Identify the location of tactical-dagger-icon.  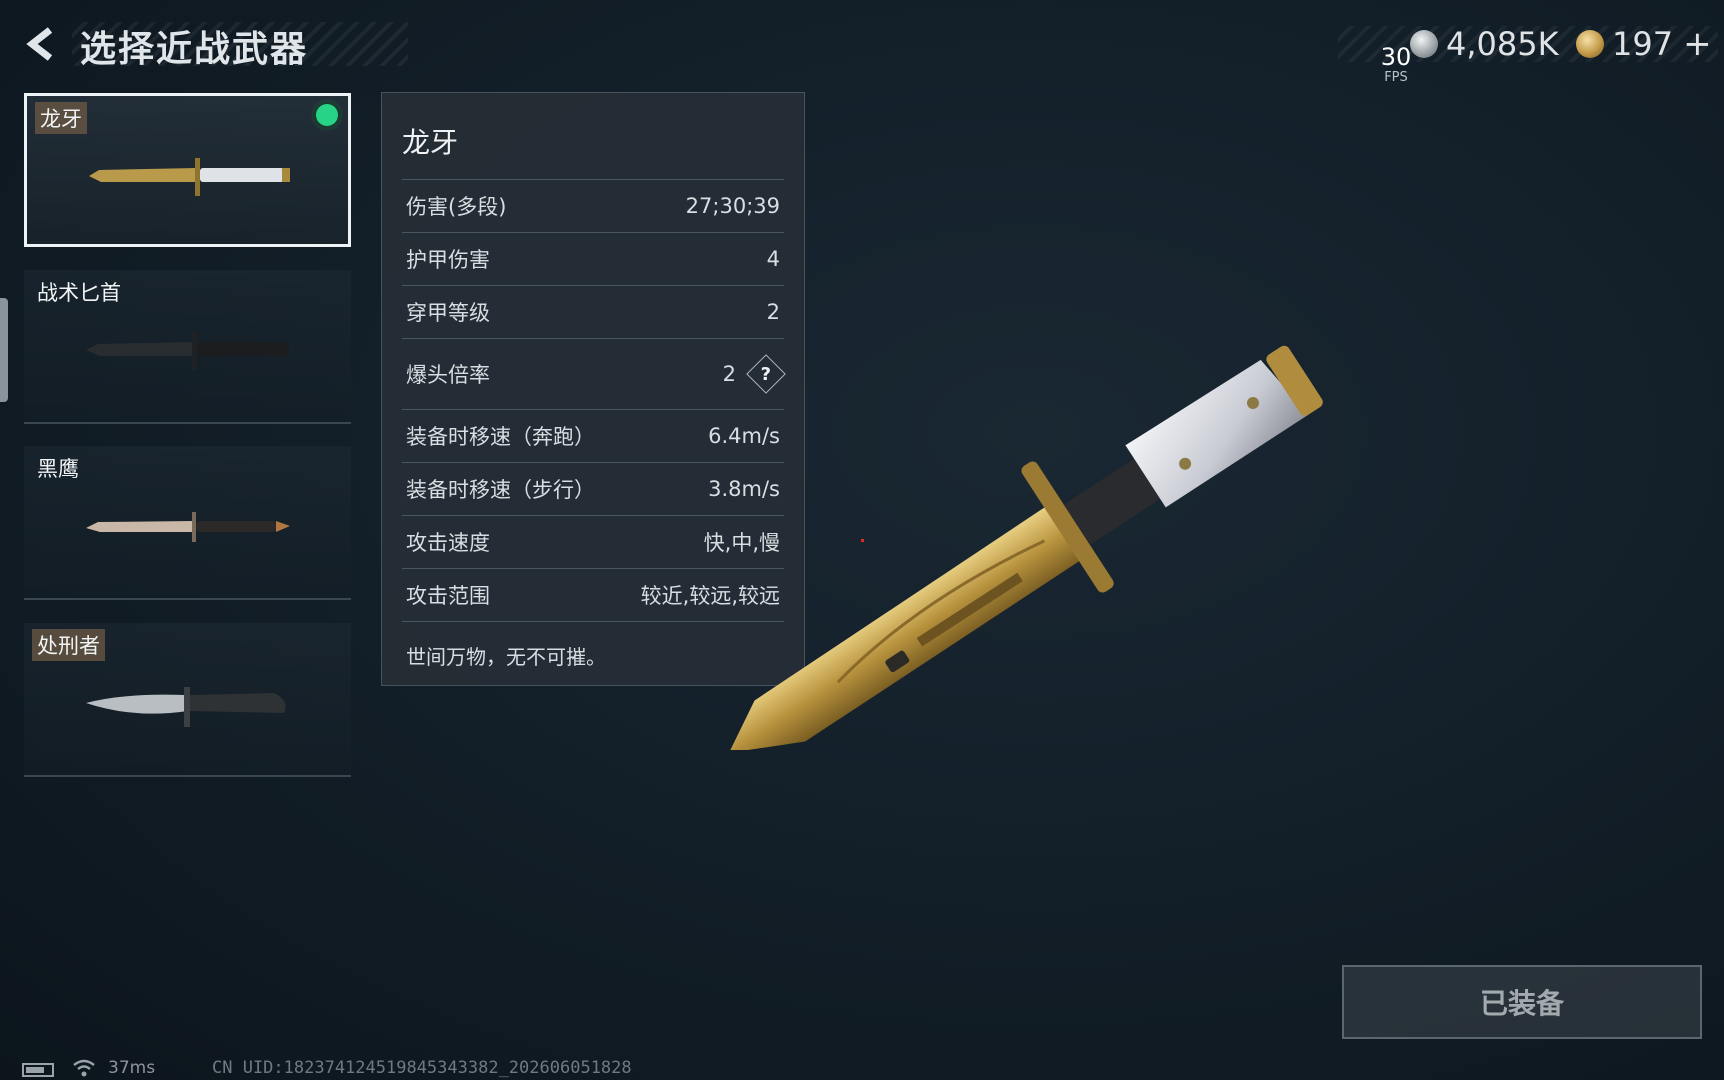
(187, 351).